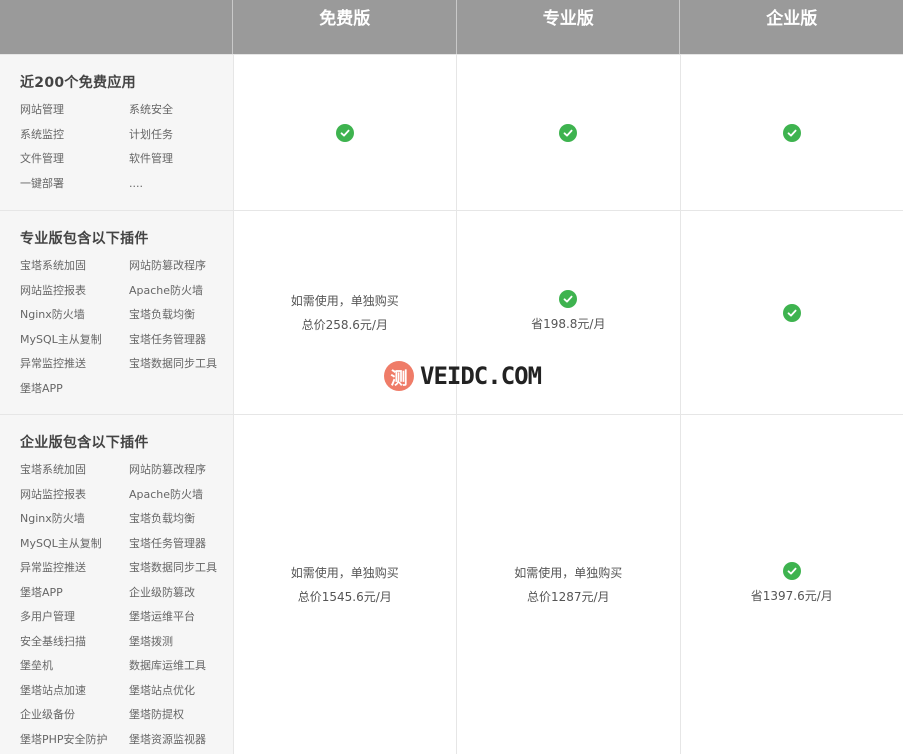  What do you see at coordinates (74, 670) in the screenshot?
I see `feature-item: 堡垒机` at bounding box center [74, 670].